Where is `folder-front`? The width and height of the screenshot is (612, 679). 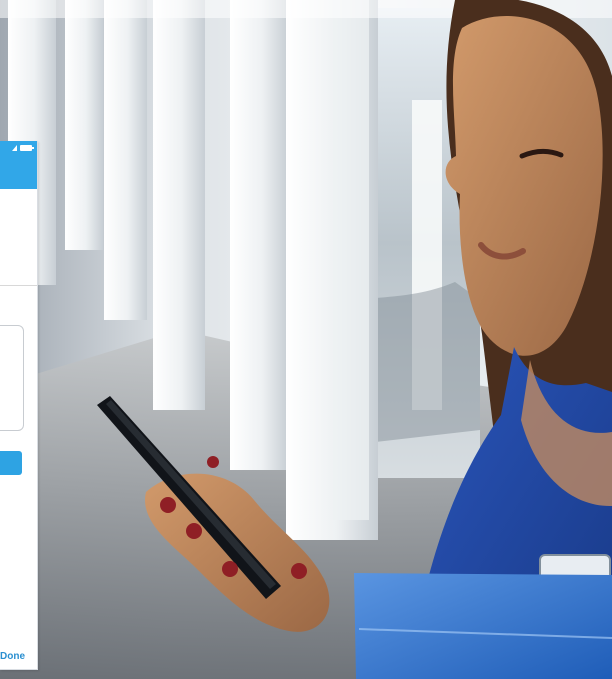 folder-front is located at coordinates (483, 626).